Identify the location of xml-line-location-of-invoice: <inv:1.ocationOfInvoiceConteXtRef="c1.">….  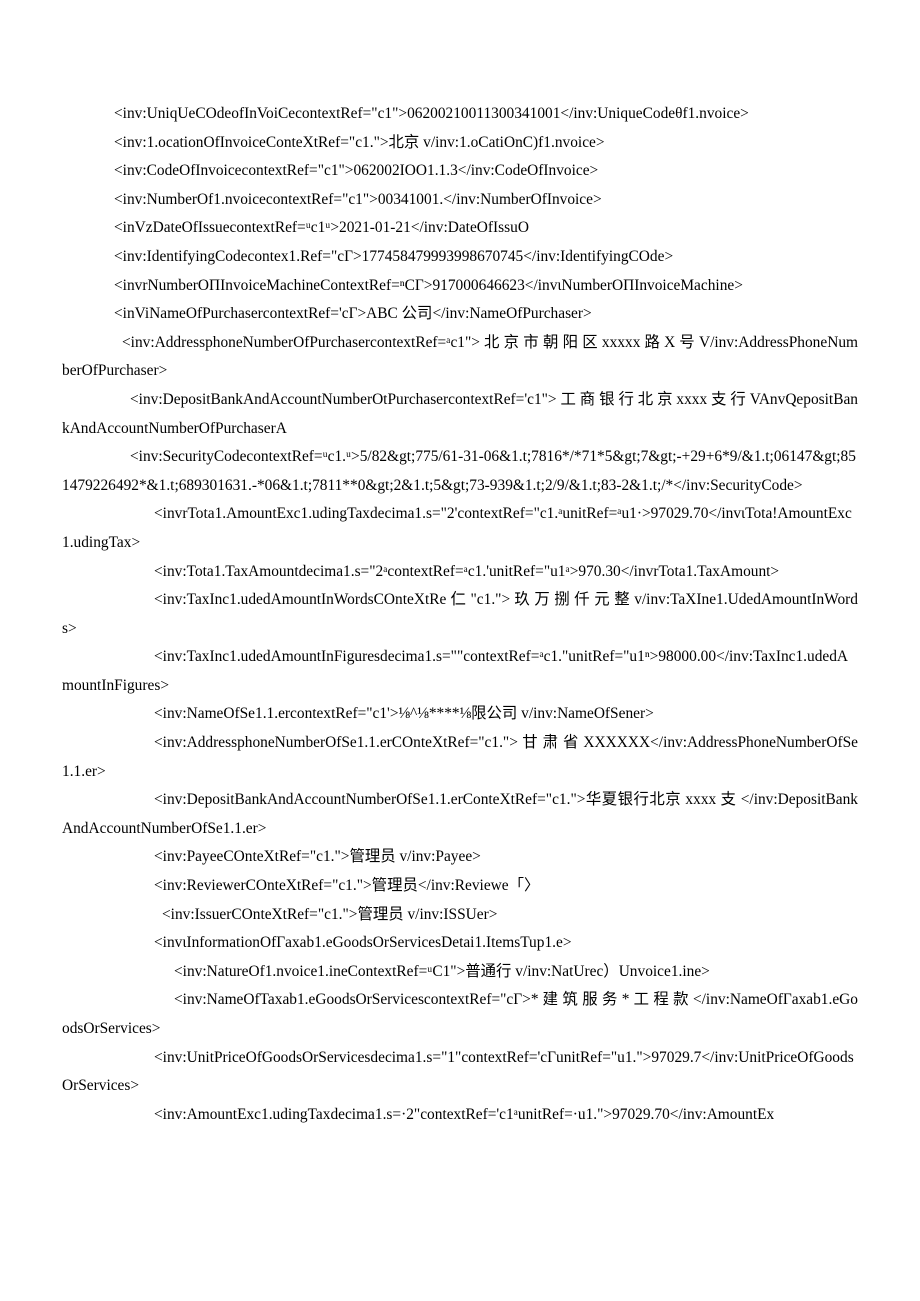
(359, 142).